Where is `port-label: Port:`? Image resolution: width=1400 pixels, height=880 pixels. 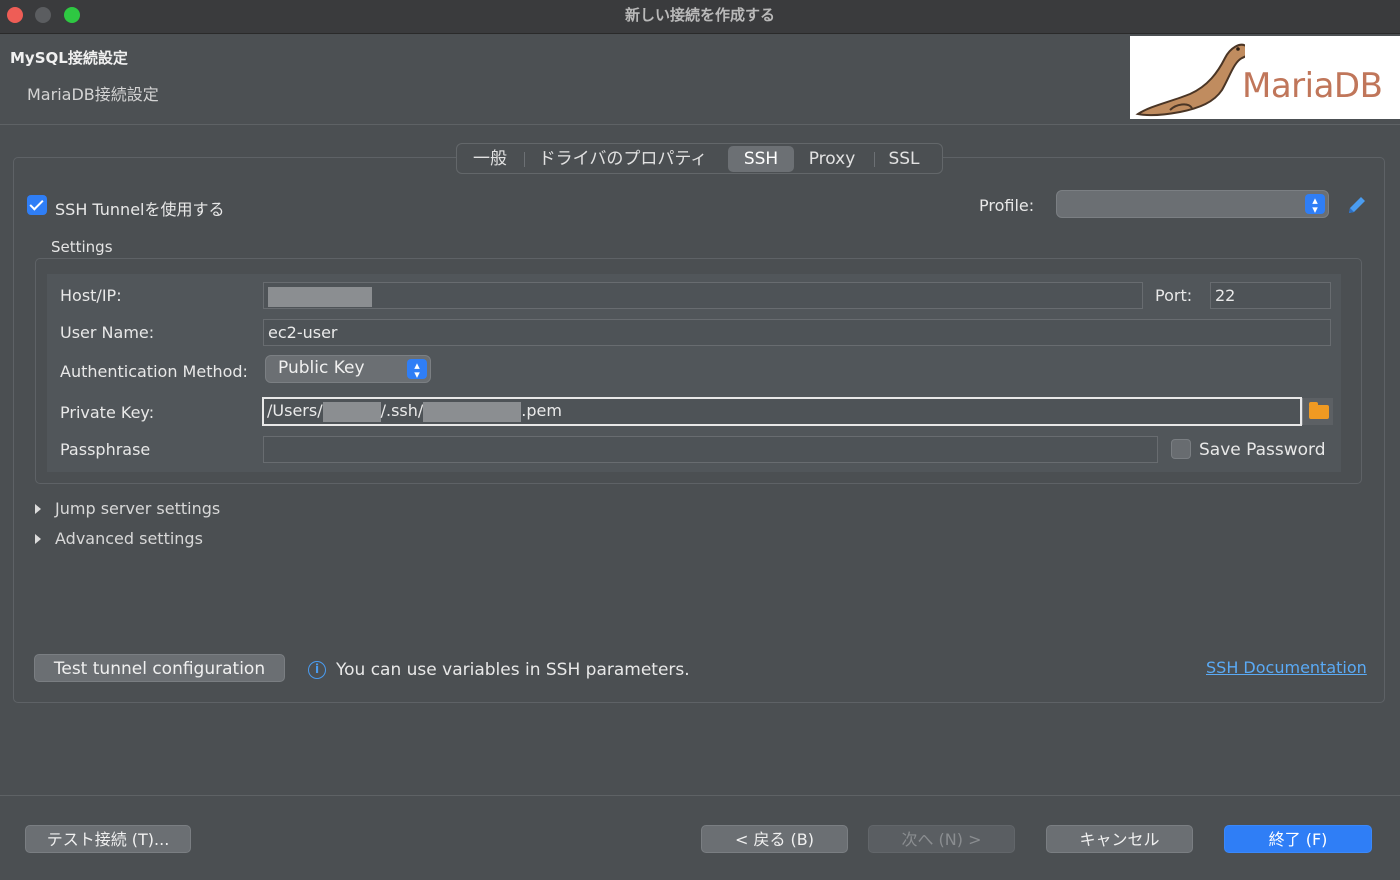 port-label: Port: is located at coordinates (1174, 295).